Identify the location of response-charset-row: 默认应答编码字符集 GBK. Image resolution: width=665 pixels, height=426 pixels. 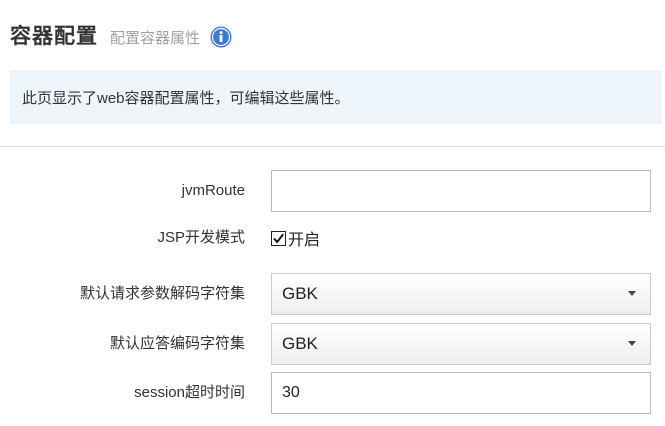
(332, 344).